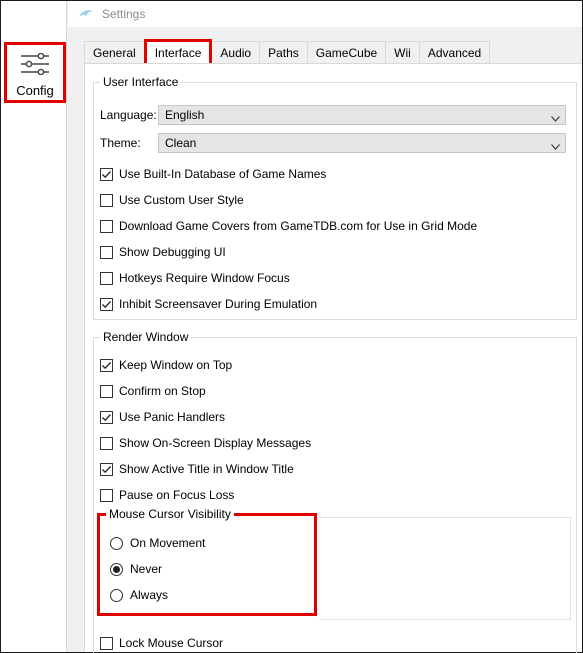 This screenshot has width=583, height=653. Describe the element at coordinates (162, 391) in the screenshot. I see `checkbox-label: Confirm on Stop` at that location.